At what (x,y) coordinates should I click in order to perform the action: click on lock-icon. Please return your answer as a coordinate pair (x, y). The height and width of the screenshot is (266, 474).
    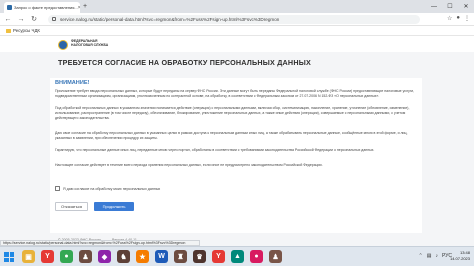
    Looking at the image, I should click on (54, 19).